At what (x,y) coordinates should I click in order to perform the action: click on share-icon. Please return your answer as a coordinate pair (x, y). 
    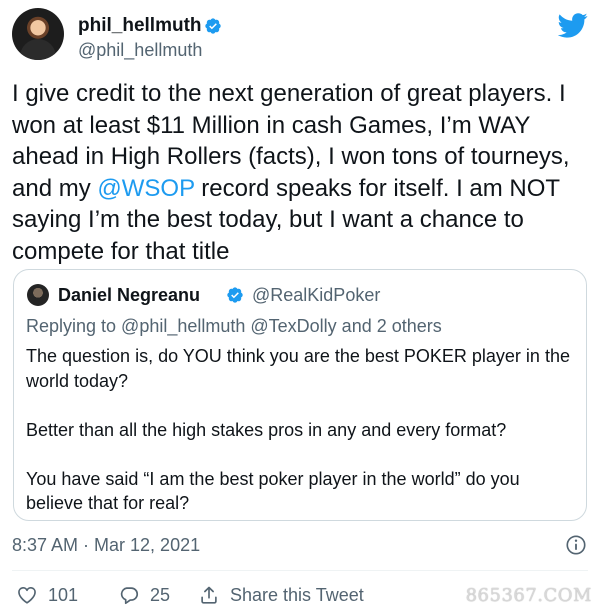
    Looking at the image, I should click on (209, 595).